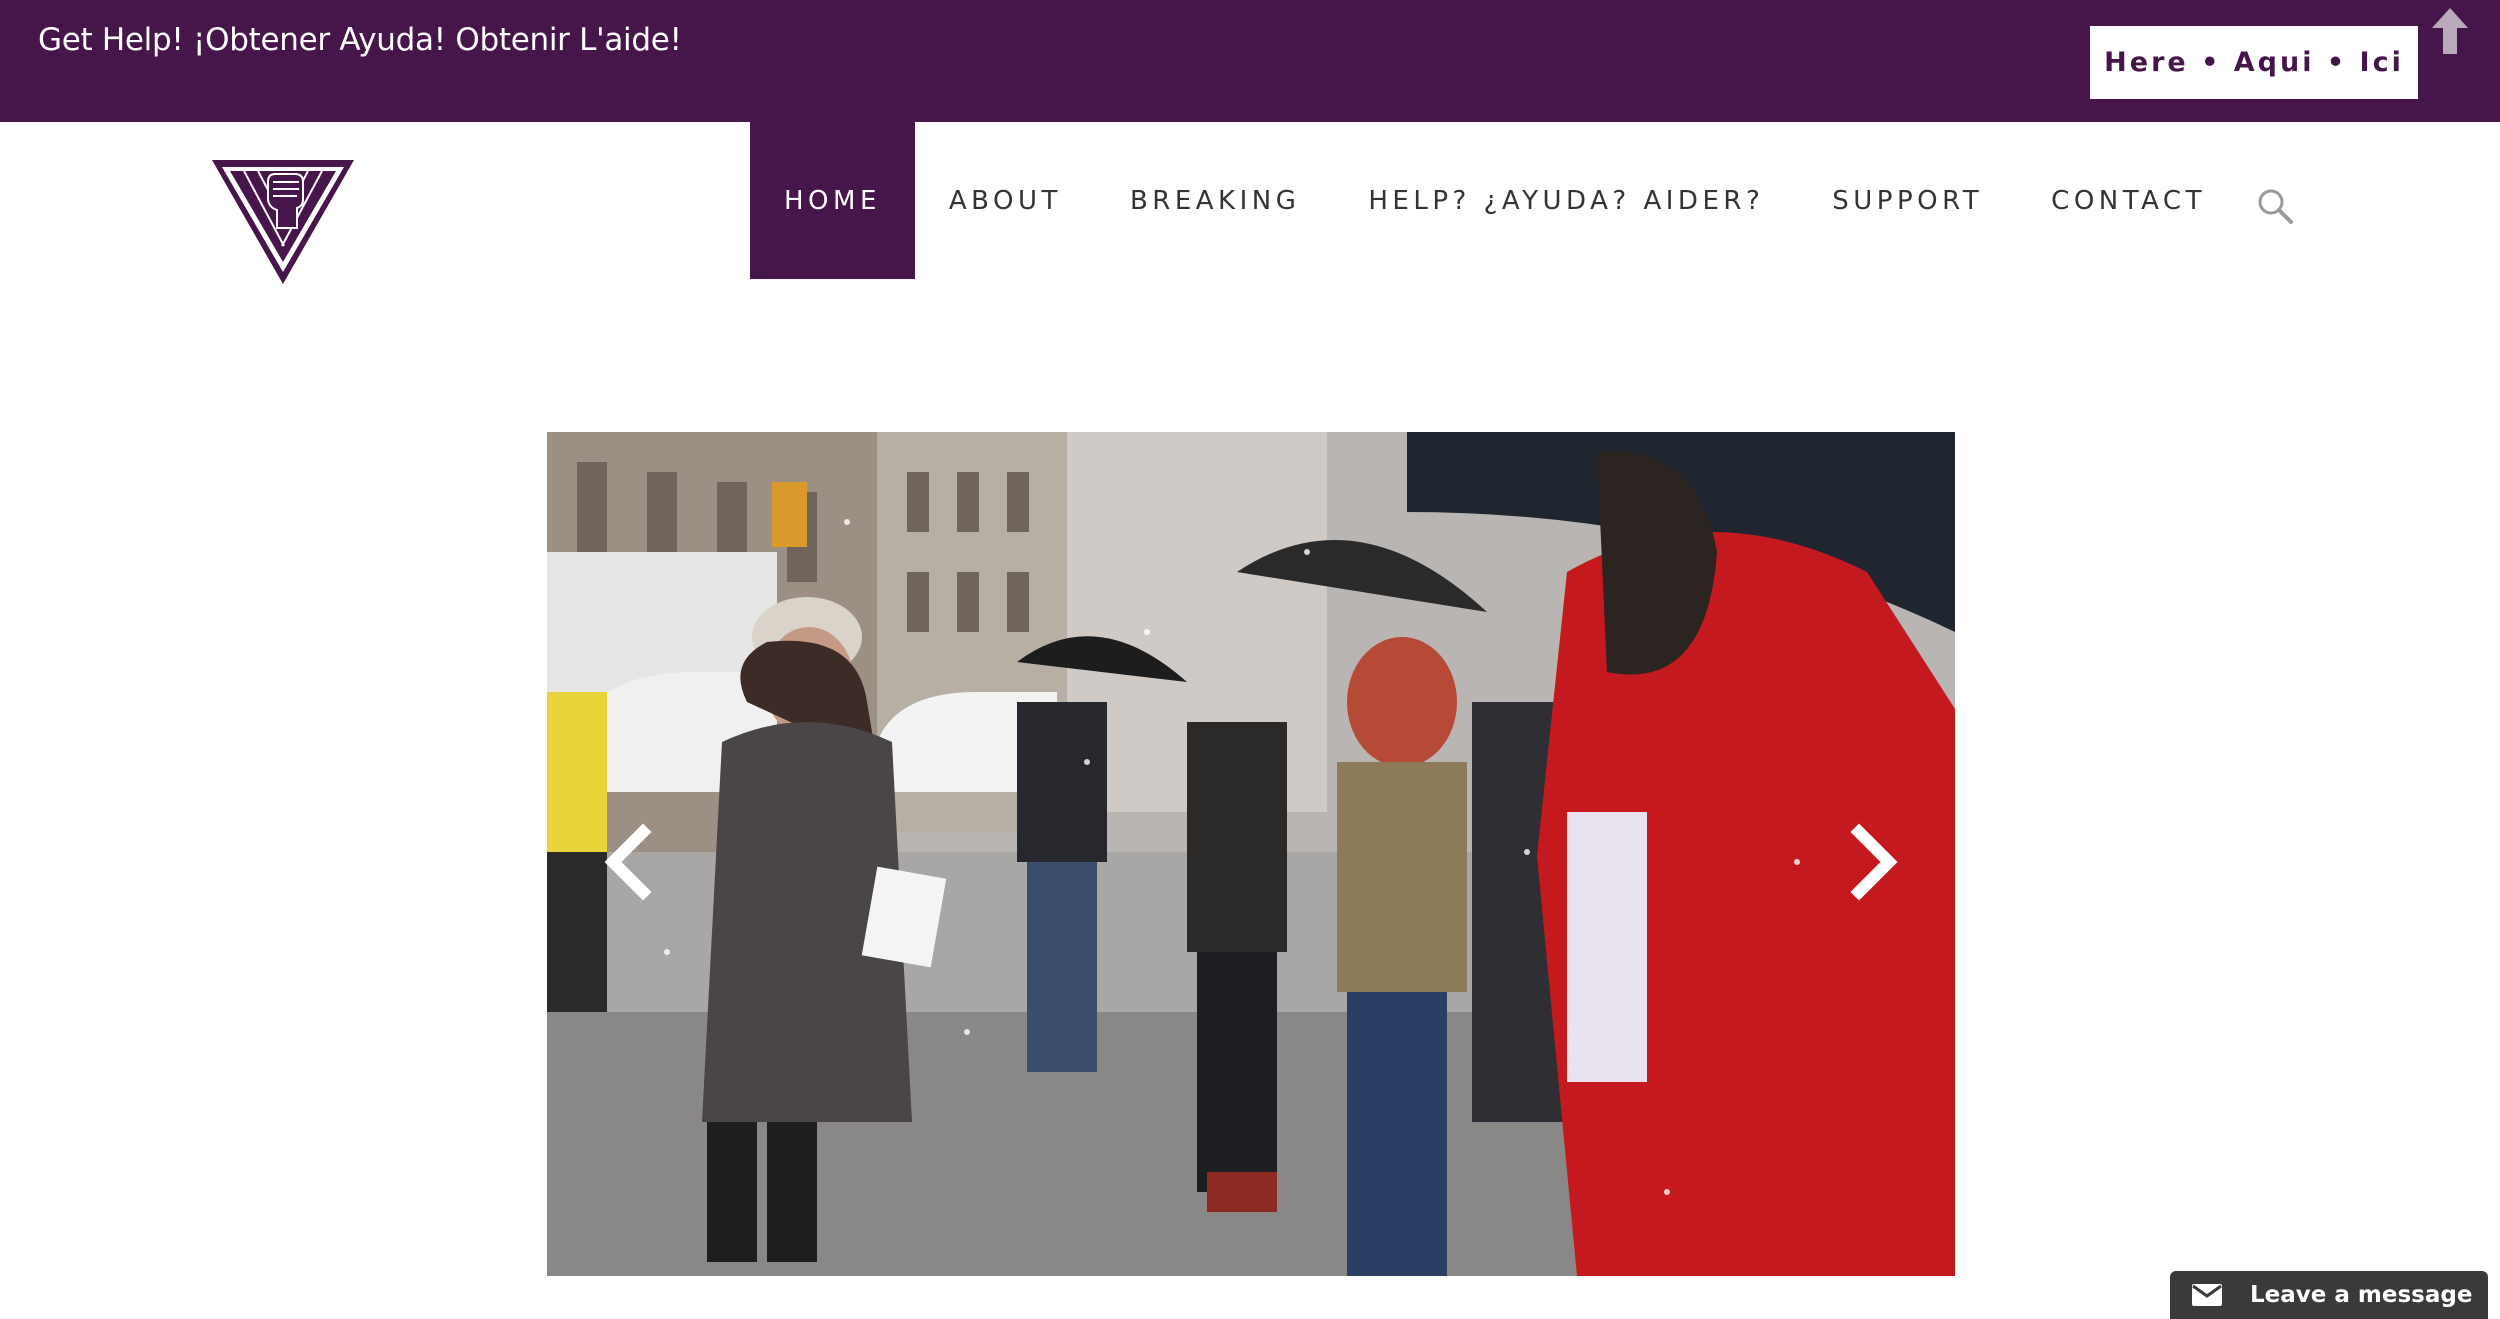 The image size is (2500, 1319). I want to click on nav-support: SUPPORT, so click(1907, 200).